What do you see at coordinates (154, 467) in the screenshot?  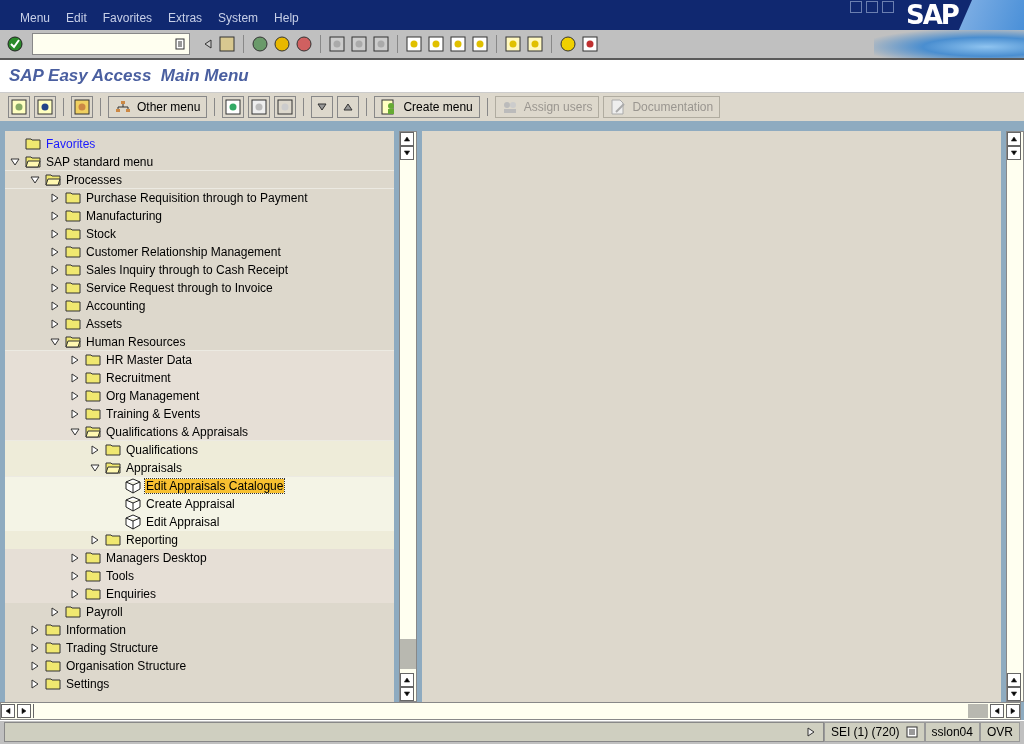 I see `folder-item: Appraisals` at bounding box center [154, 467].